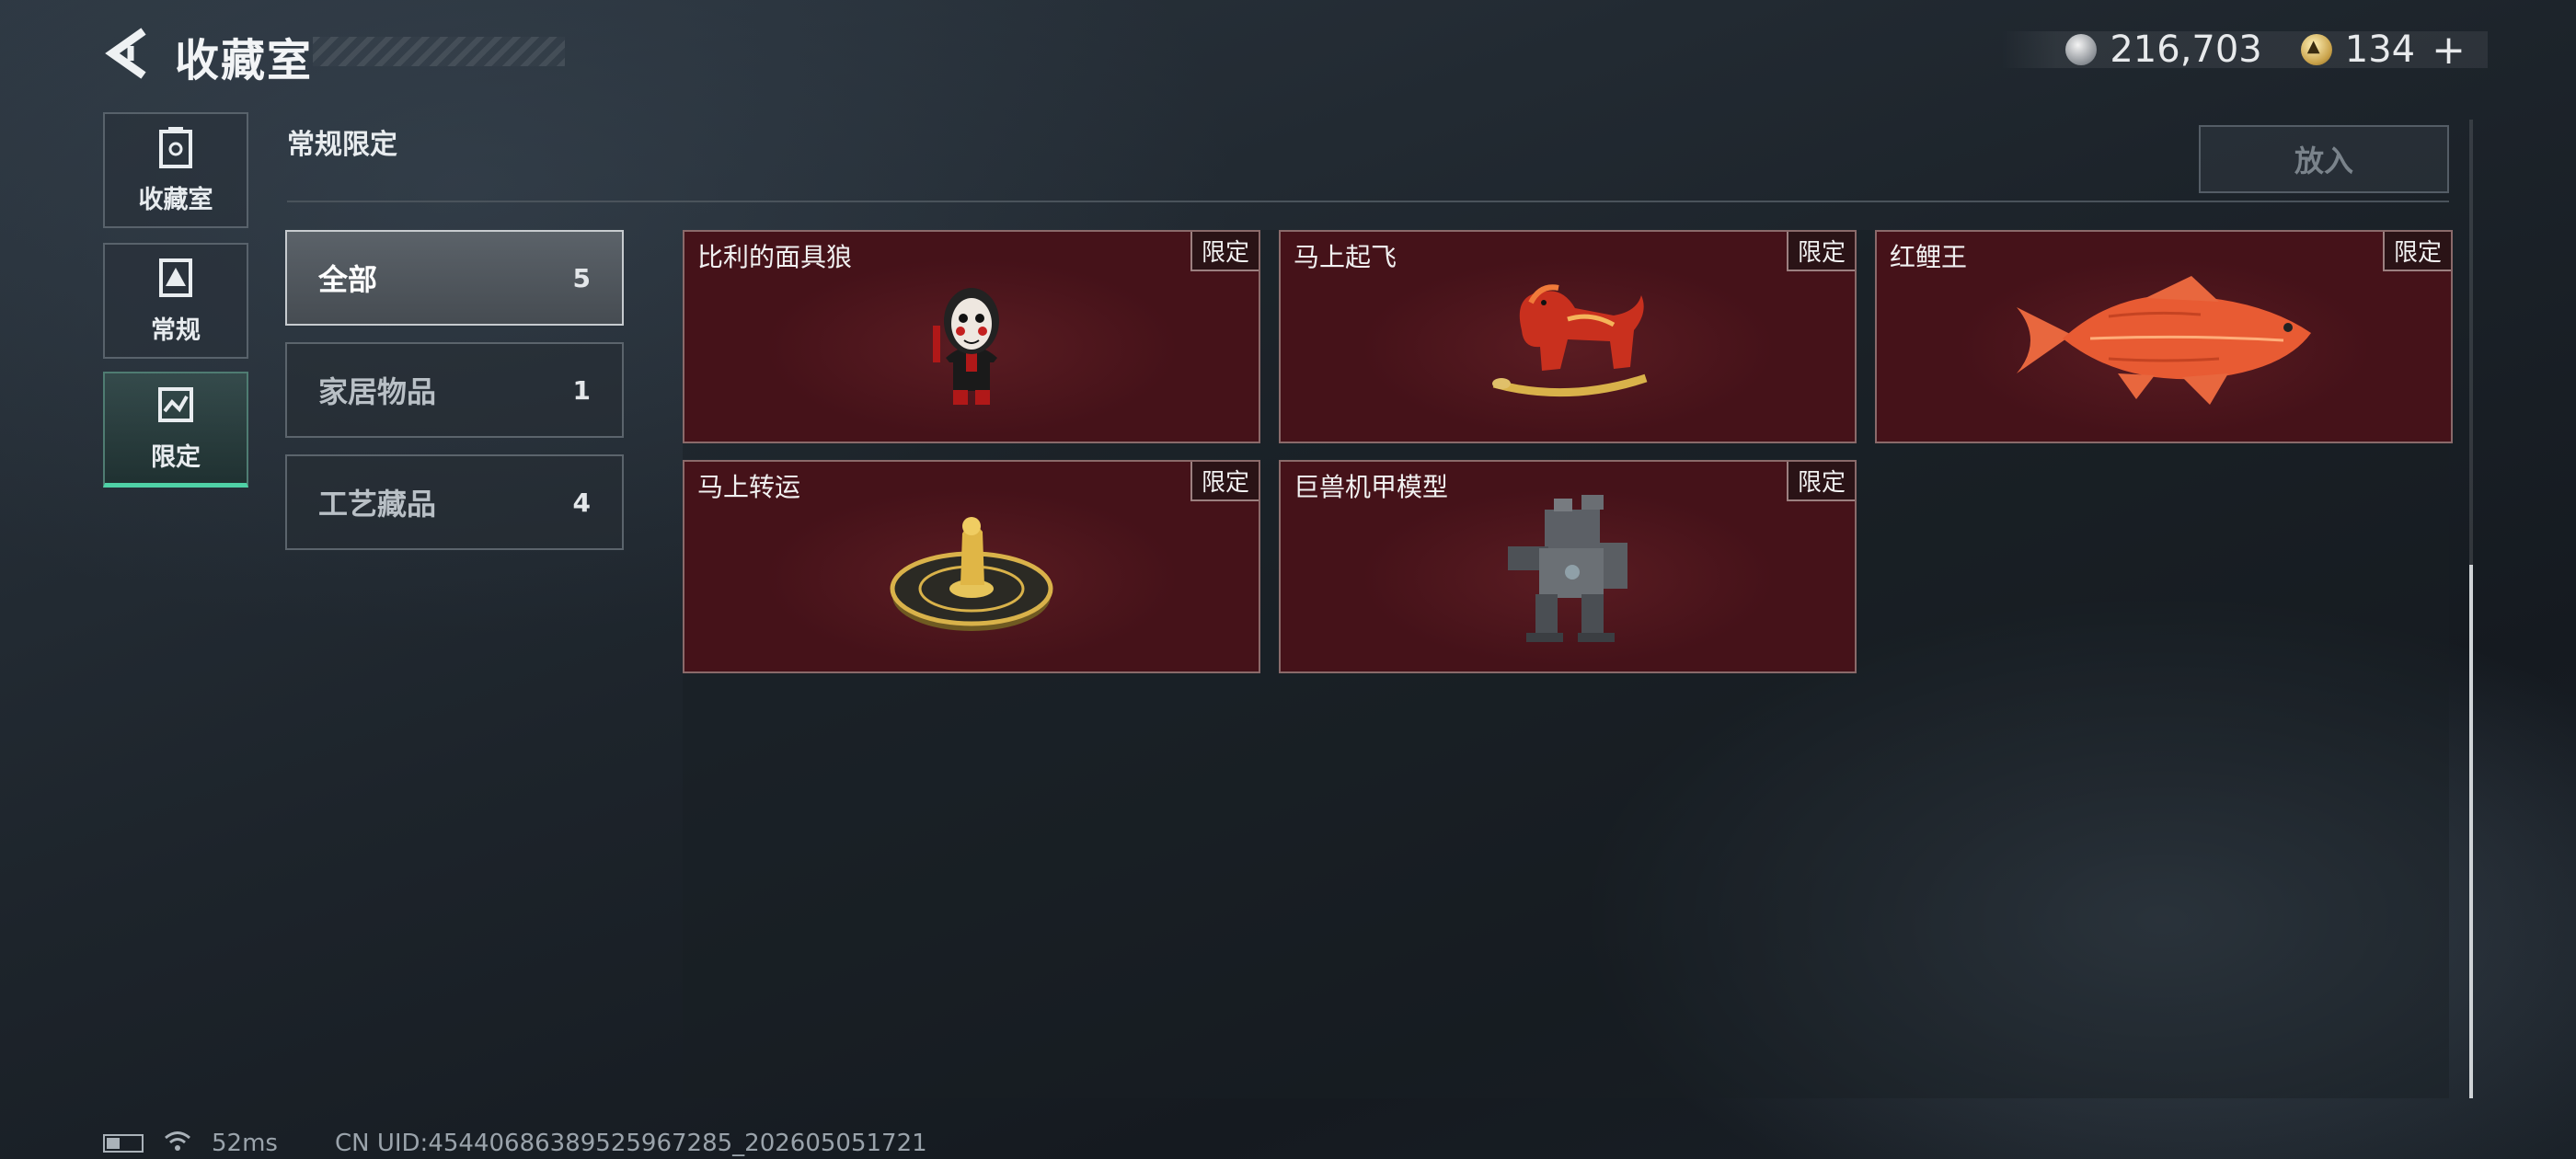 The width and height of the screenshot is (2576, 1159). Describe the element at coordinates (175, 280) in the screenshot. I see `document-triangle-icon` at that location.